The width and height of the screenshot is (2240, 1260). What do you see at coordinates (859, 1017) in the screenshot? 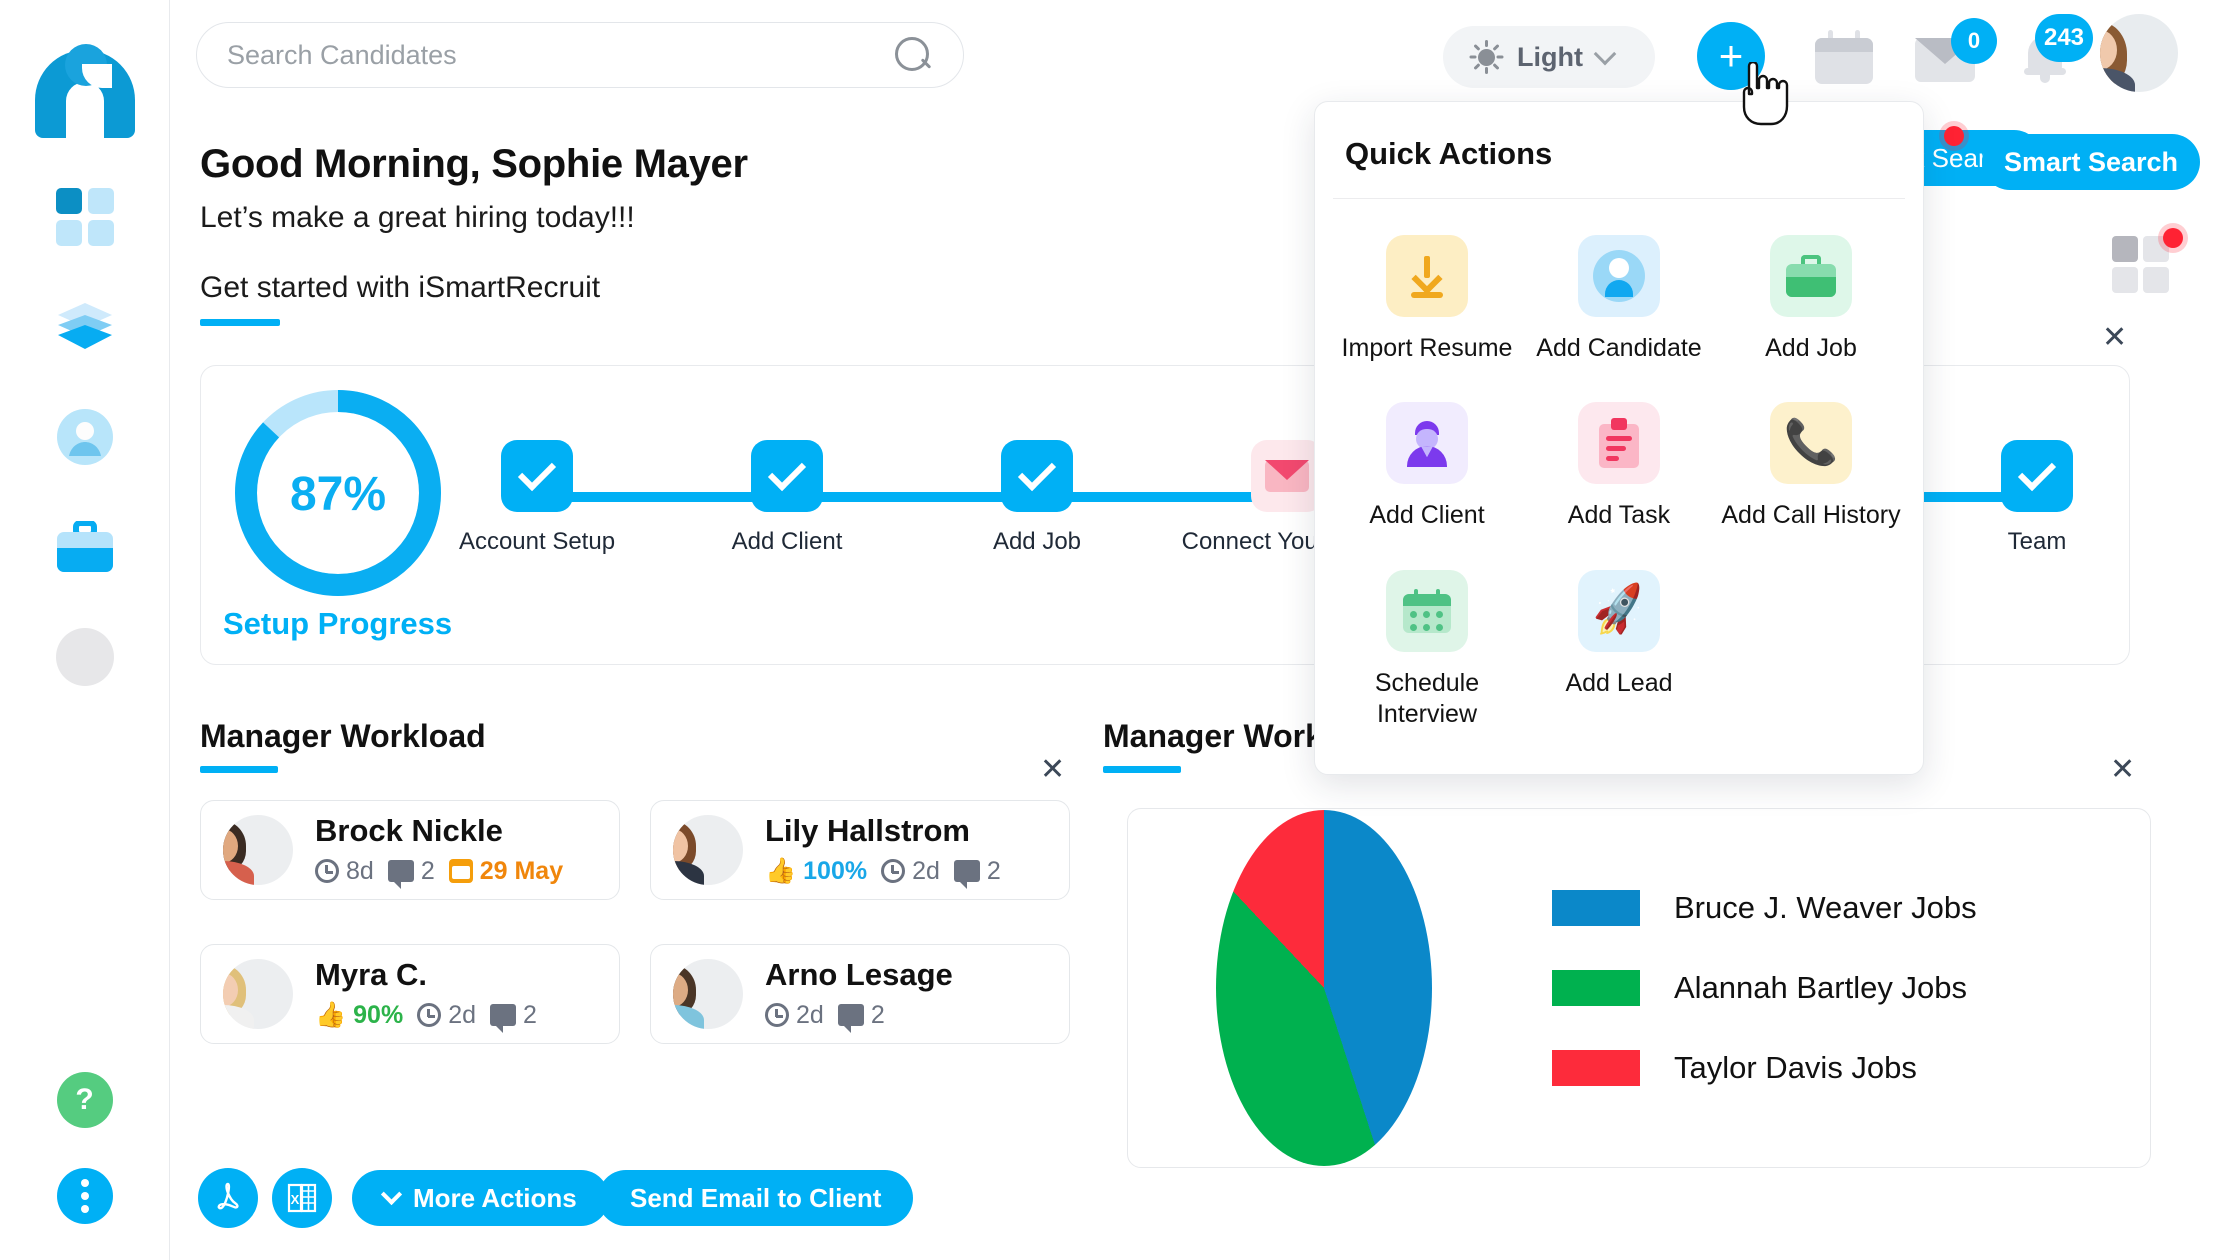
I see `workload-card-meta: 2d 2` at bounding box center [859, 1017].